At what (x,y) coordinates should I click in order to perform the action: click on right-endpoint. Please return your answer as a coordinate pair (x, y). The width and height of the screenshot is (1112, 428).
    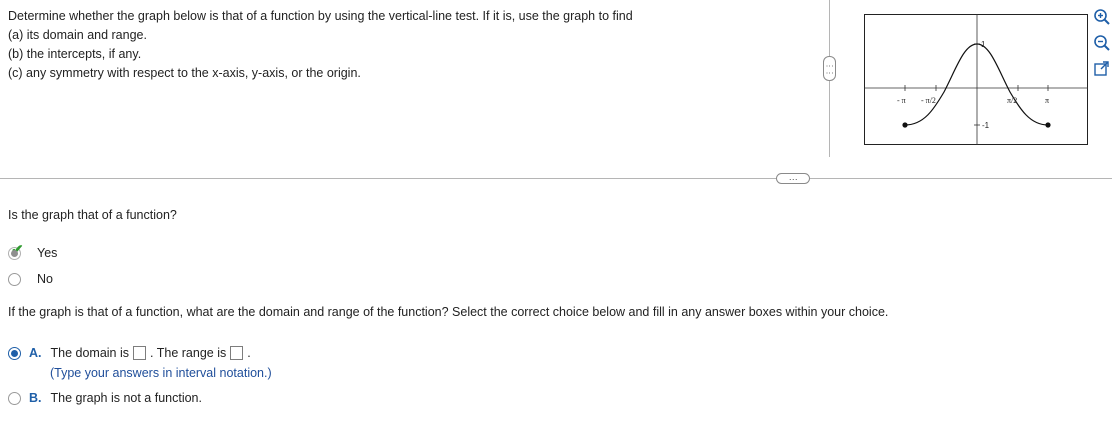
    Looking at the image, I should click on (1048, 125).